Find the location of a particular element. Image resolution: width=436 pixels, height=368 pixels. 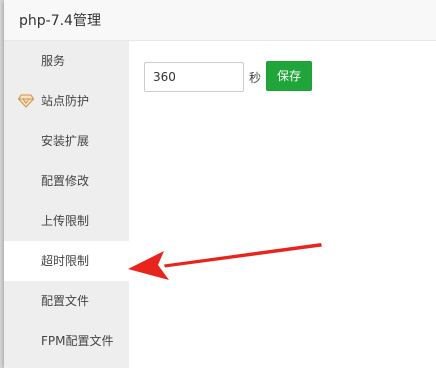

sidebar-item-service: 服务 is located at coordinates (66, 61).